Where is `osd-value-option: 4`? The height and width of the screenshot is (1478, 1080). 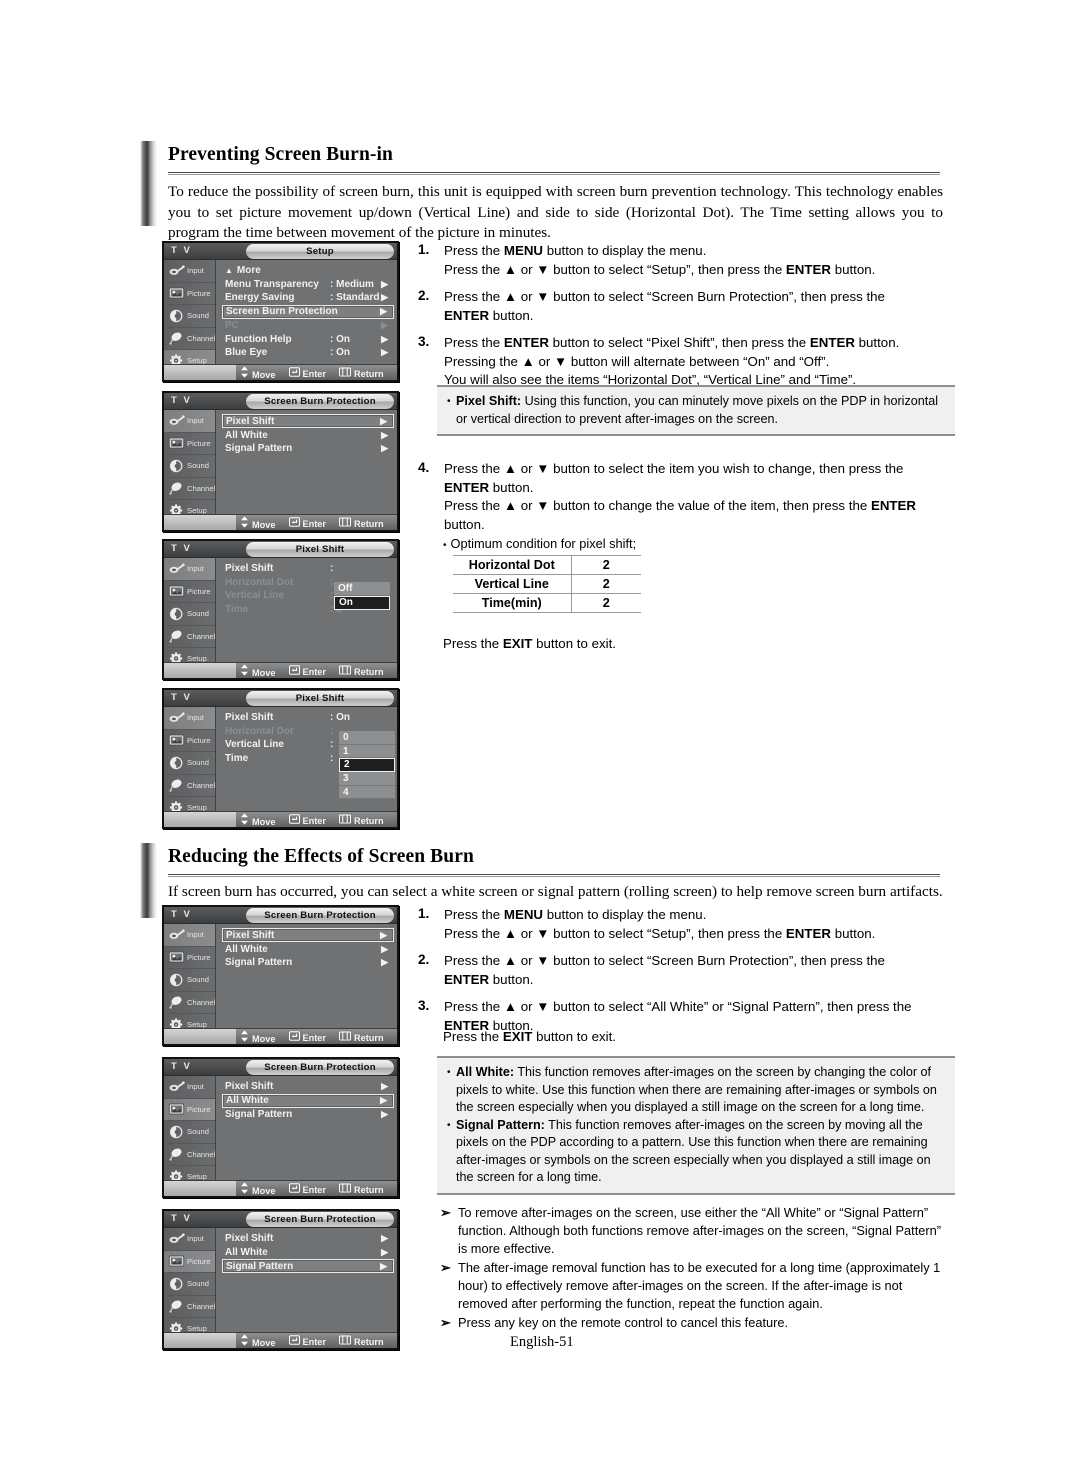
osd-value-option: 4 is located at coordinates (367, 792).